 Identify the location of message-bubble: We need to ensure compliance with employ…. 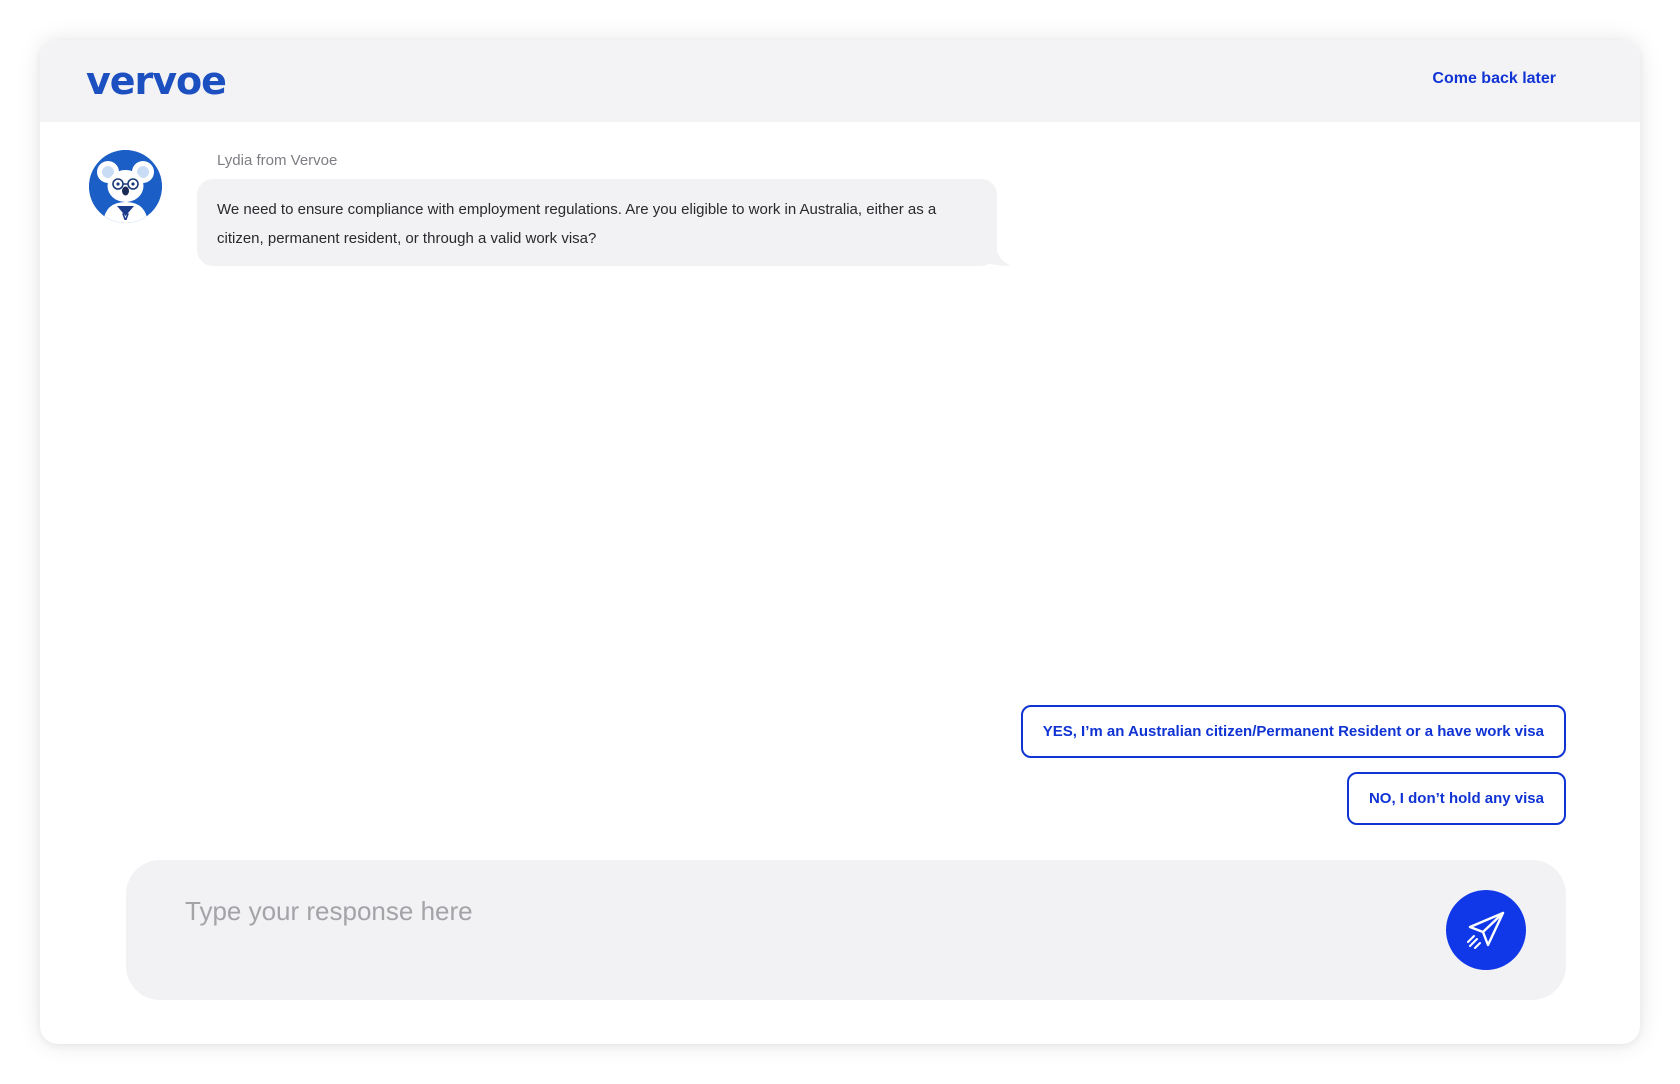
(607, 229).